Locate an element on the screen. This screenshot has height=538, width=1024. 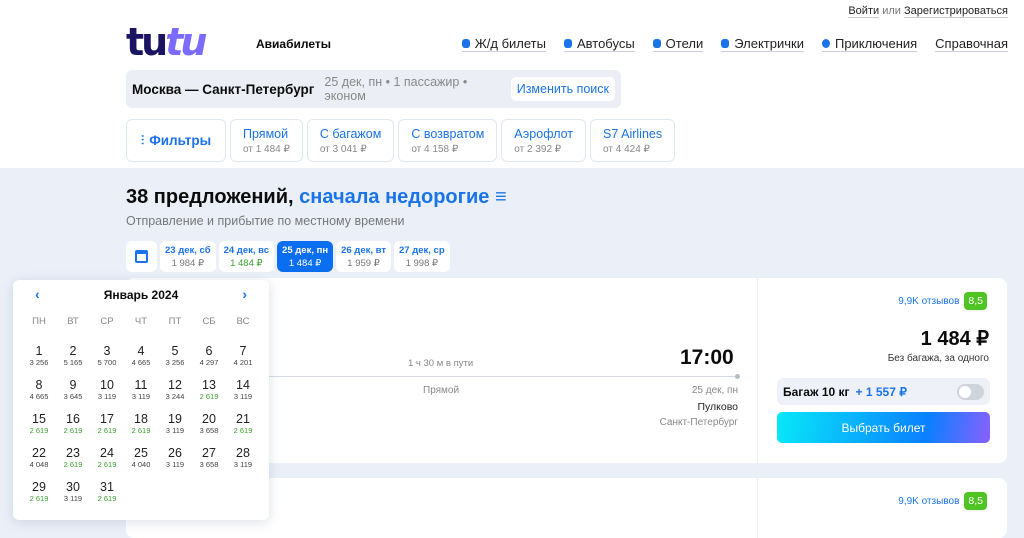
calendar-day: 25 4 040 is located at coordinates (141, 457).